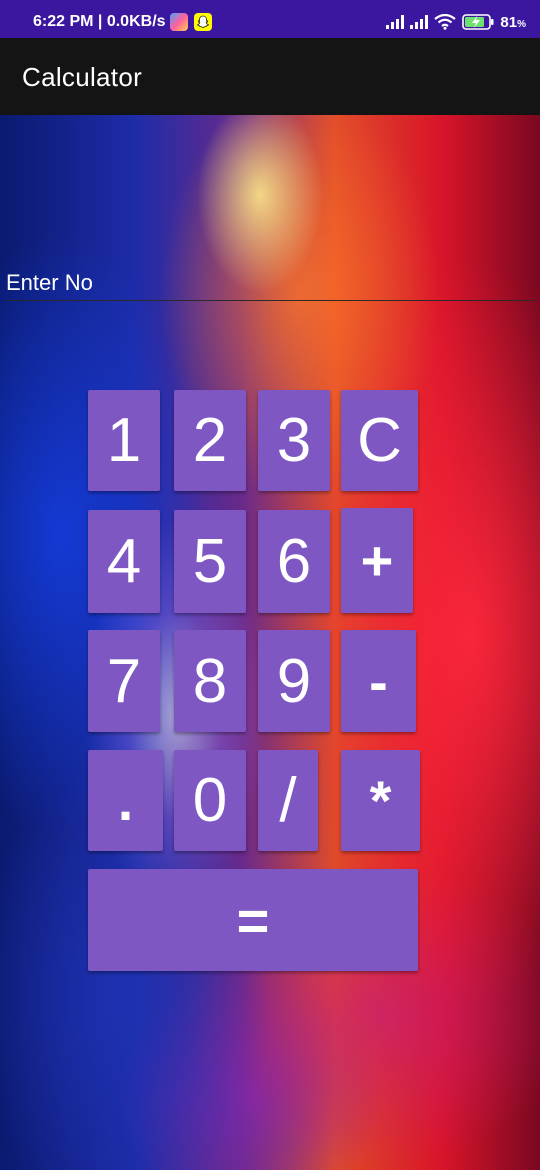 The height and width of the screenshot is (1170, 540). Describe the element at coordinates (270, 76) in the screenshot. I see `app-toolbar: Calculator` at that location.